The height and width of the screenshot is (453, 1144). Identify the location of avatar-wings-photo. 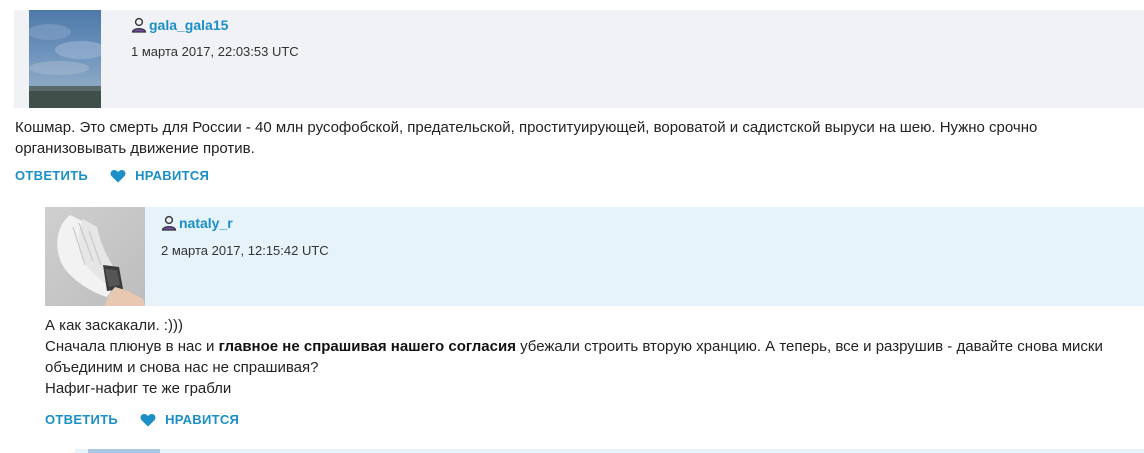
(95, 256).